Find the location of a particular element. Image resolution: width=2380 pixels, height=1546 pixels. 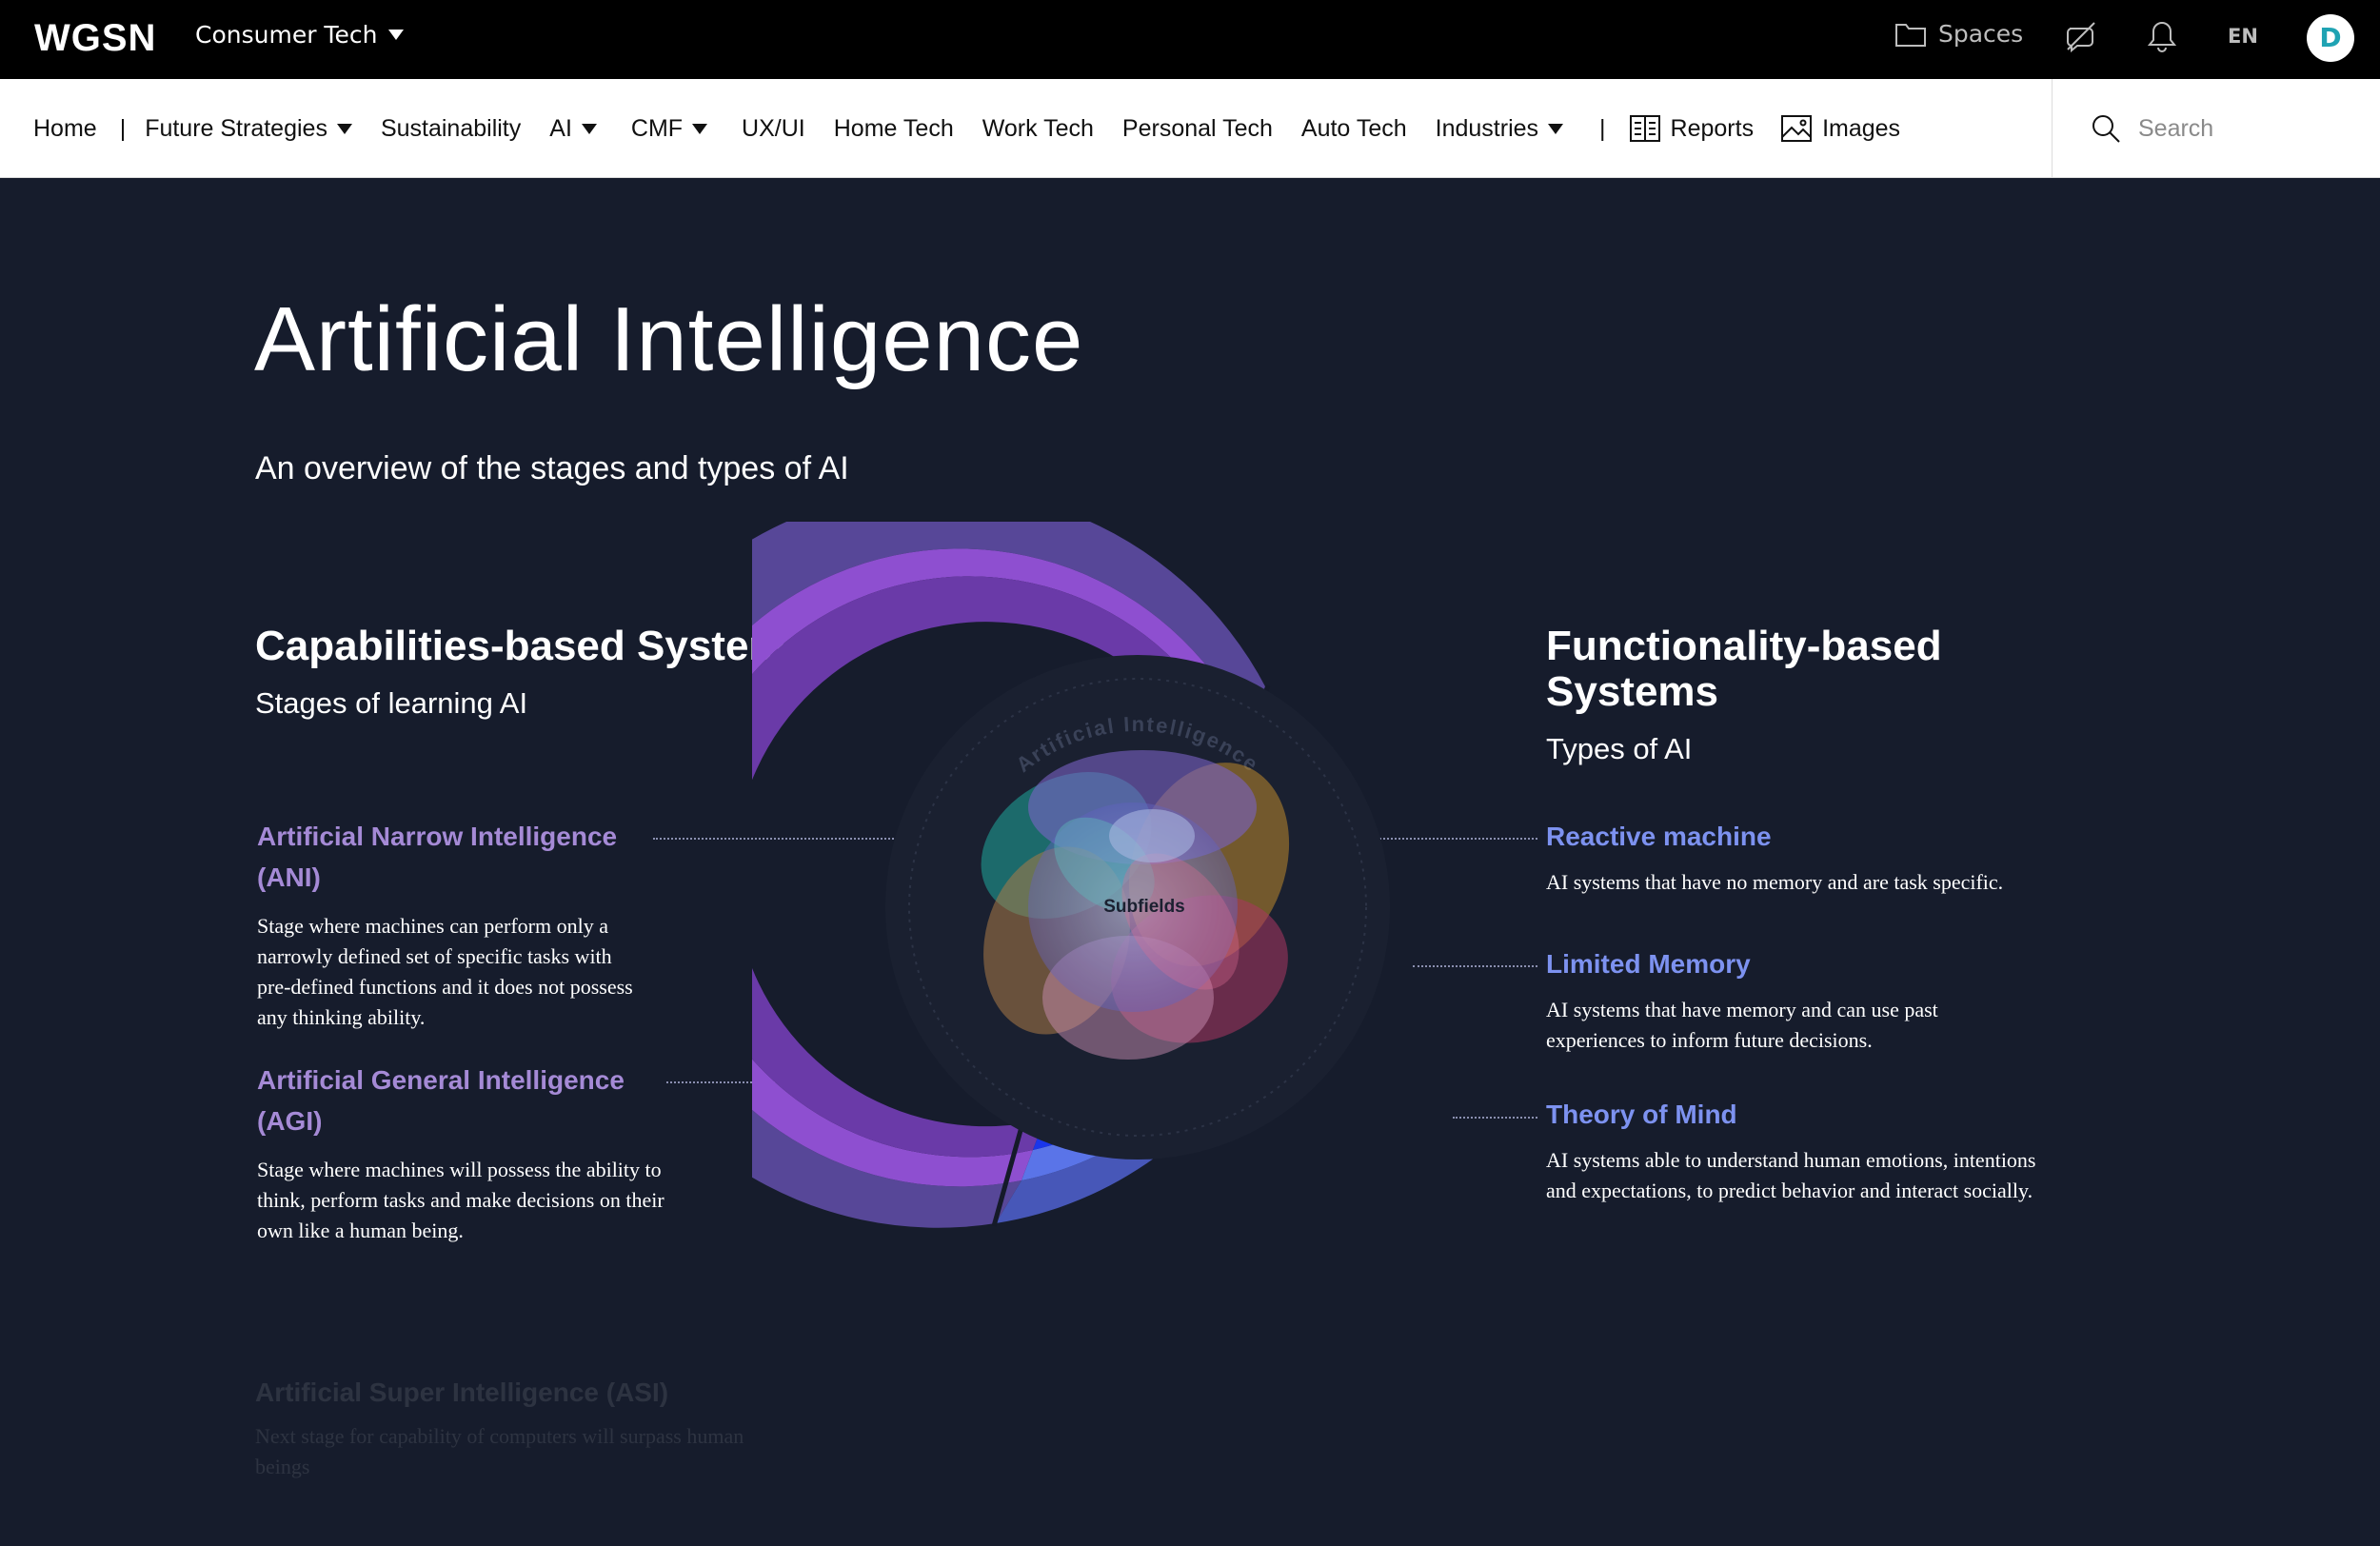

nav-item-label: UX/UI is located at coordinates (773, 128).